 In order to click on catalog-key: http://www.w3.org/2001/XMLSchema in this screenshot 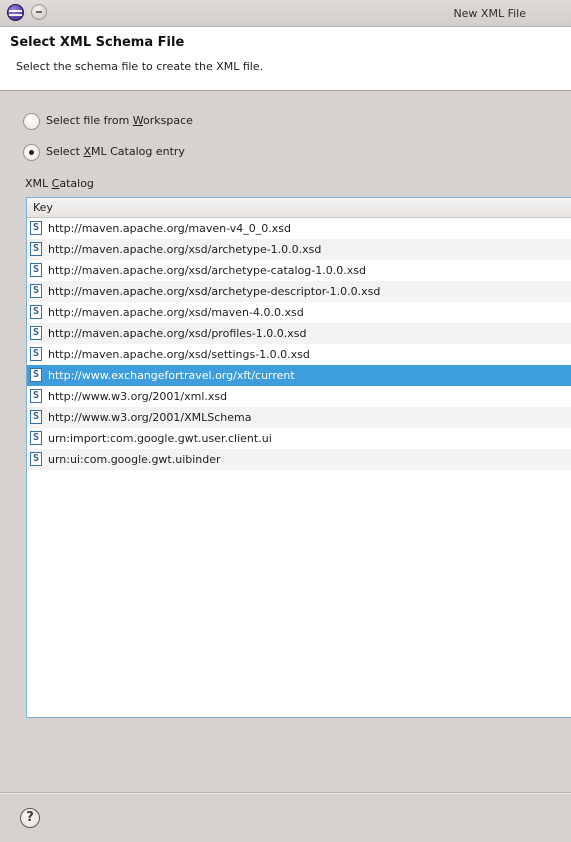, I will do `click(150, 417)`.